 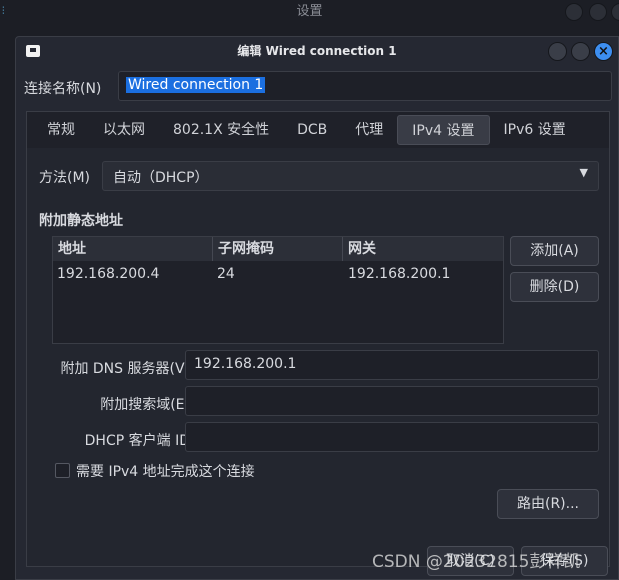 What do you see at coordinates (554, 287) in the screenshot?
I see `delete-button: 删除(D)` at bounding box center [554, 287].